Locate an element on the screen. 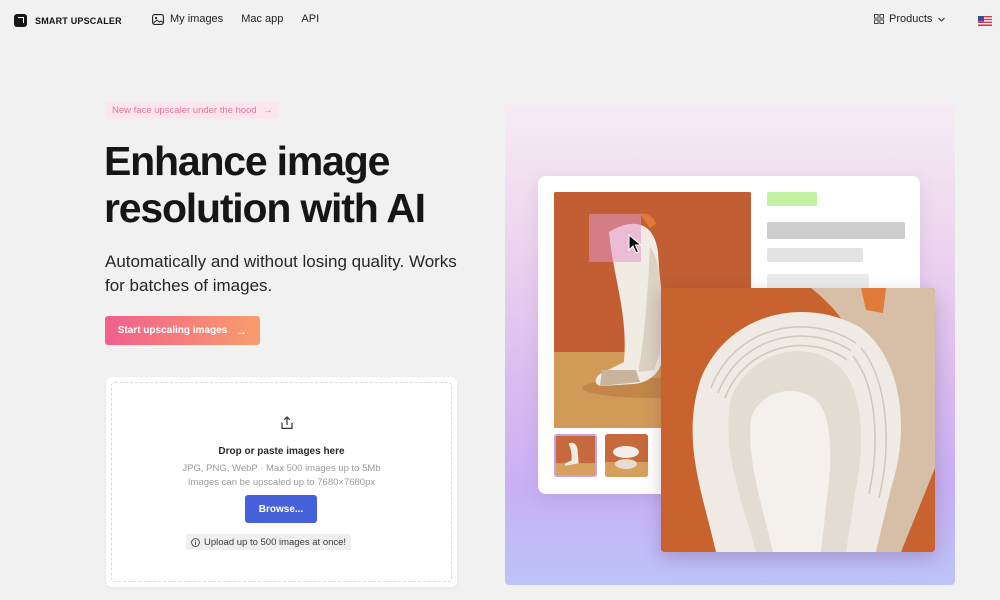 This screenshot has width=1000, height=600. images-icon is located at coordinates (158, 19).